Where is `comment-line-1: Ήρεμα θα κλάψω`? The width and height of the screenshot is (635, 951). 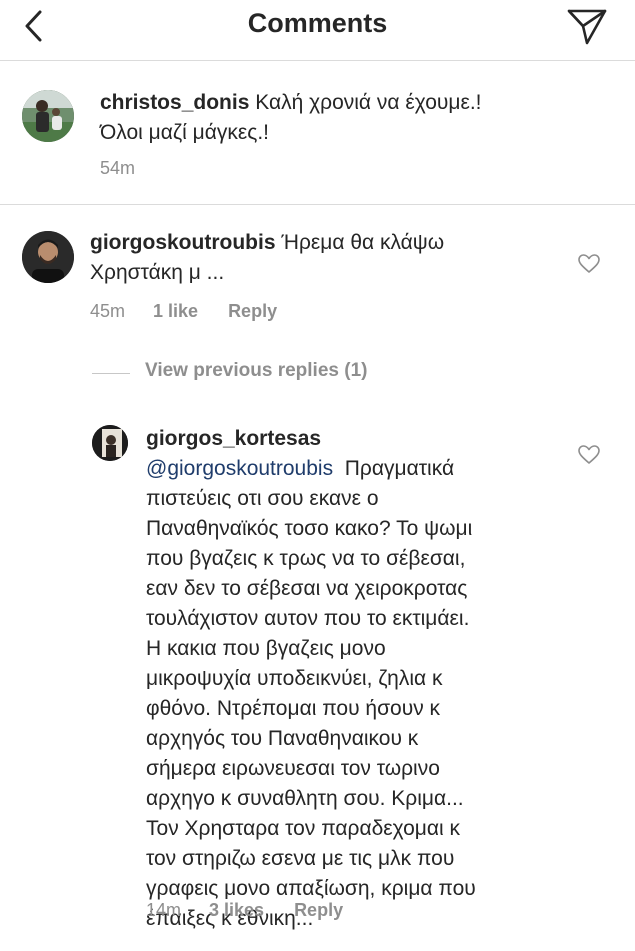 comment-line-1: Ήρεμα θα κλάψω is located at coordinates (363, 242).